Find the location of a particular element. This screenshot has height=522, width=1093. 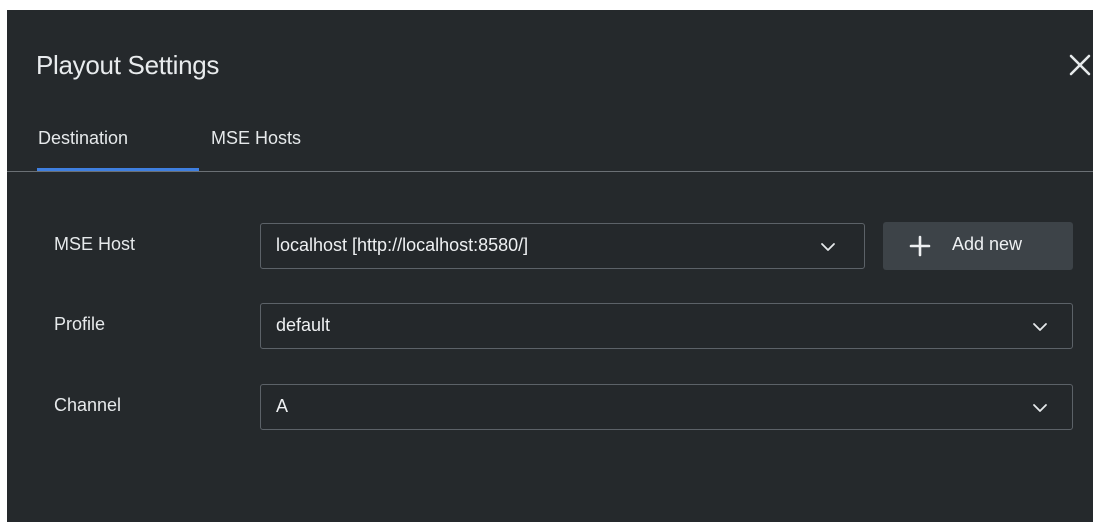

tab-destination: Destination is located at coordinates (83, 138).